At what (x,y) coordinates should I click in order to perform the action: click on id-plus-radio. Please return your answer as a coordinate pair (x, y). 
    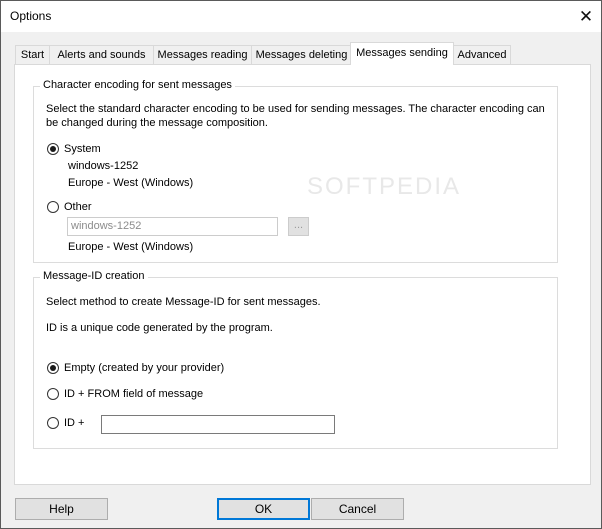
    Looking at the image, I should click on (53, 423).